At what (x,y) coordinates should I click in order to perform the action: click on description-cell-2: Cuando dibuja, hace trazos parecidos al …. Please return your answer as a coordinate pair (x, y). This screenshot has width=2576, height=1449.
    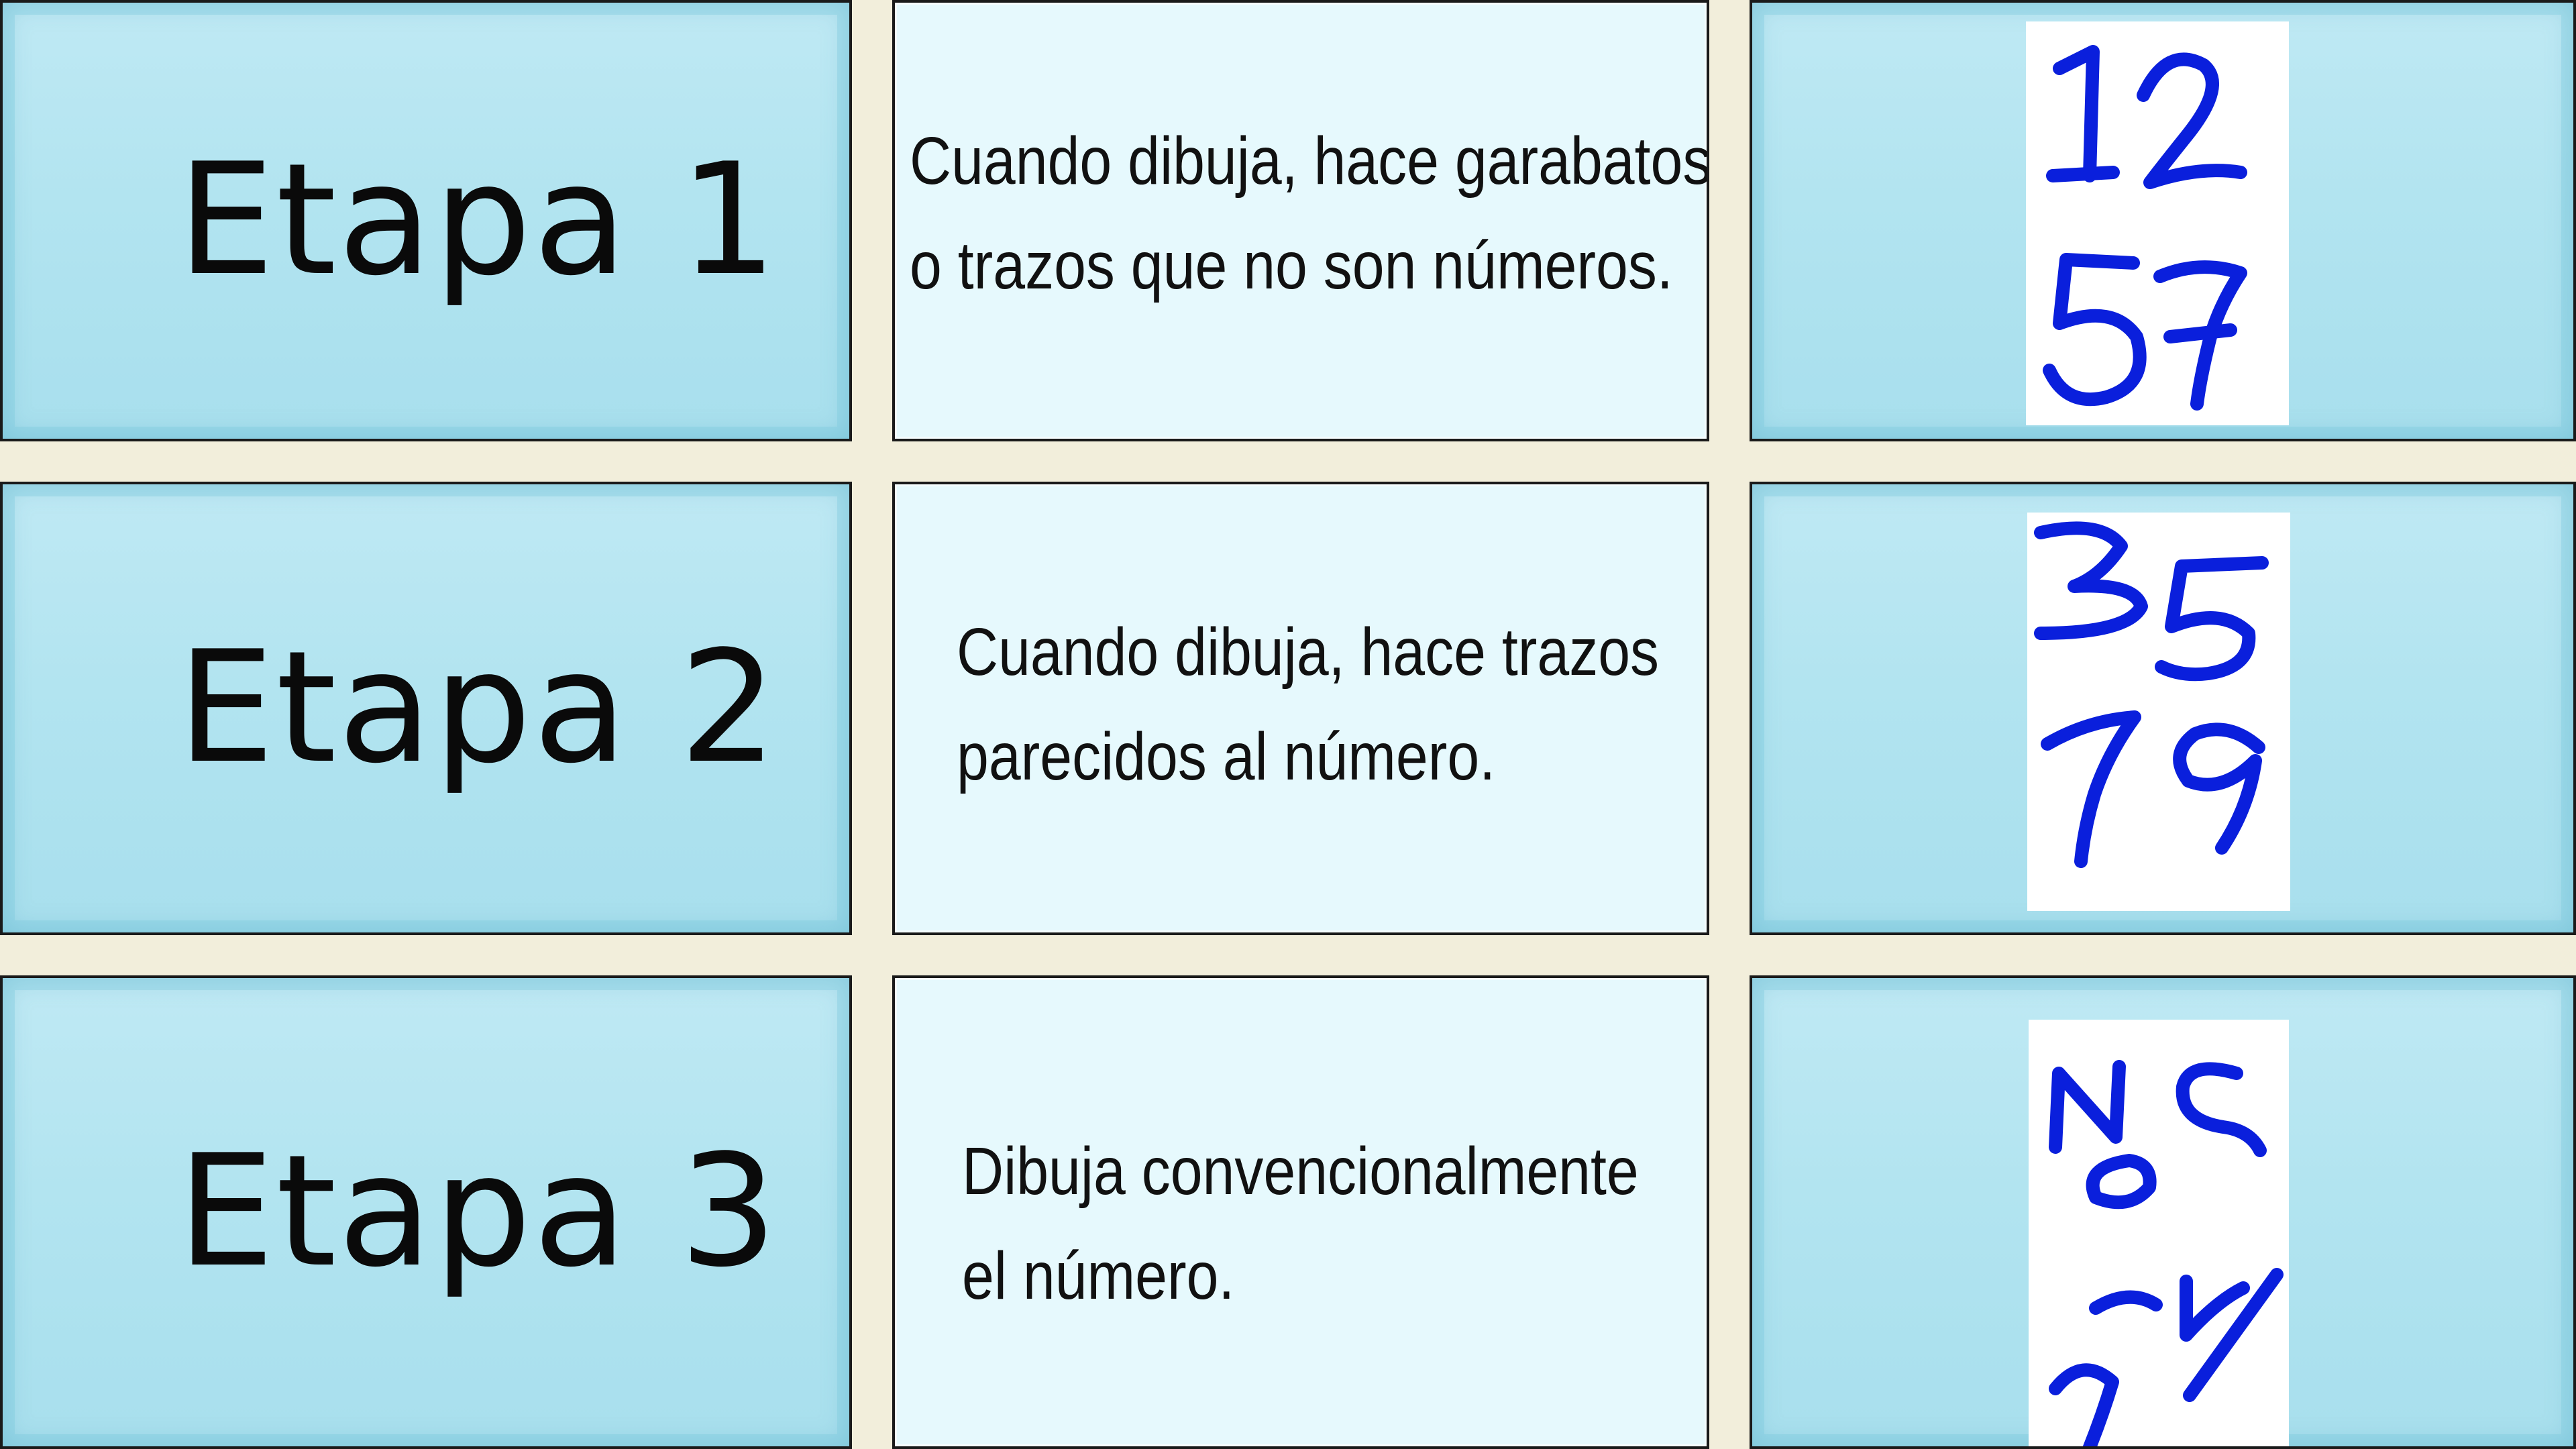
    Looking at the image, I should click on (1300, 708).